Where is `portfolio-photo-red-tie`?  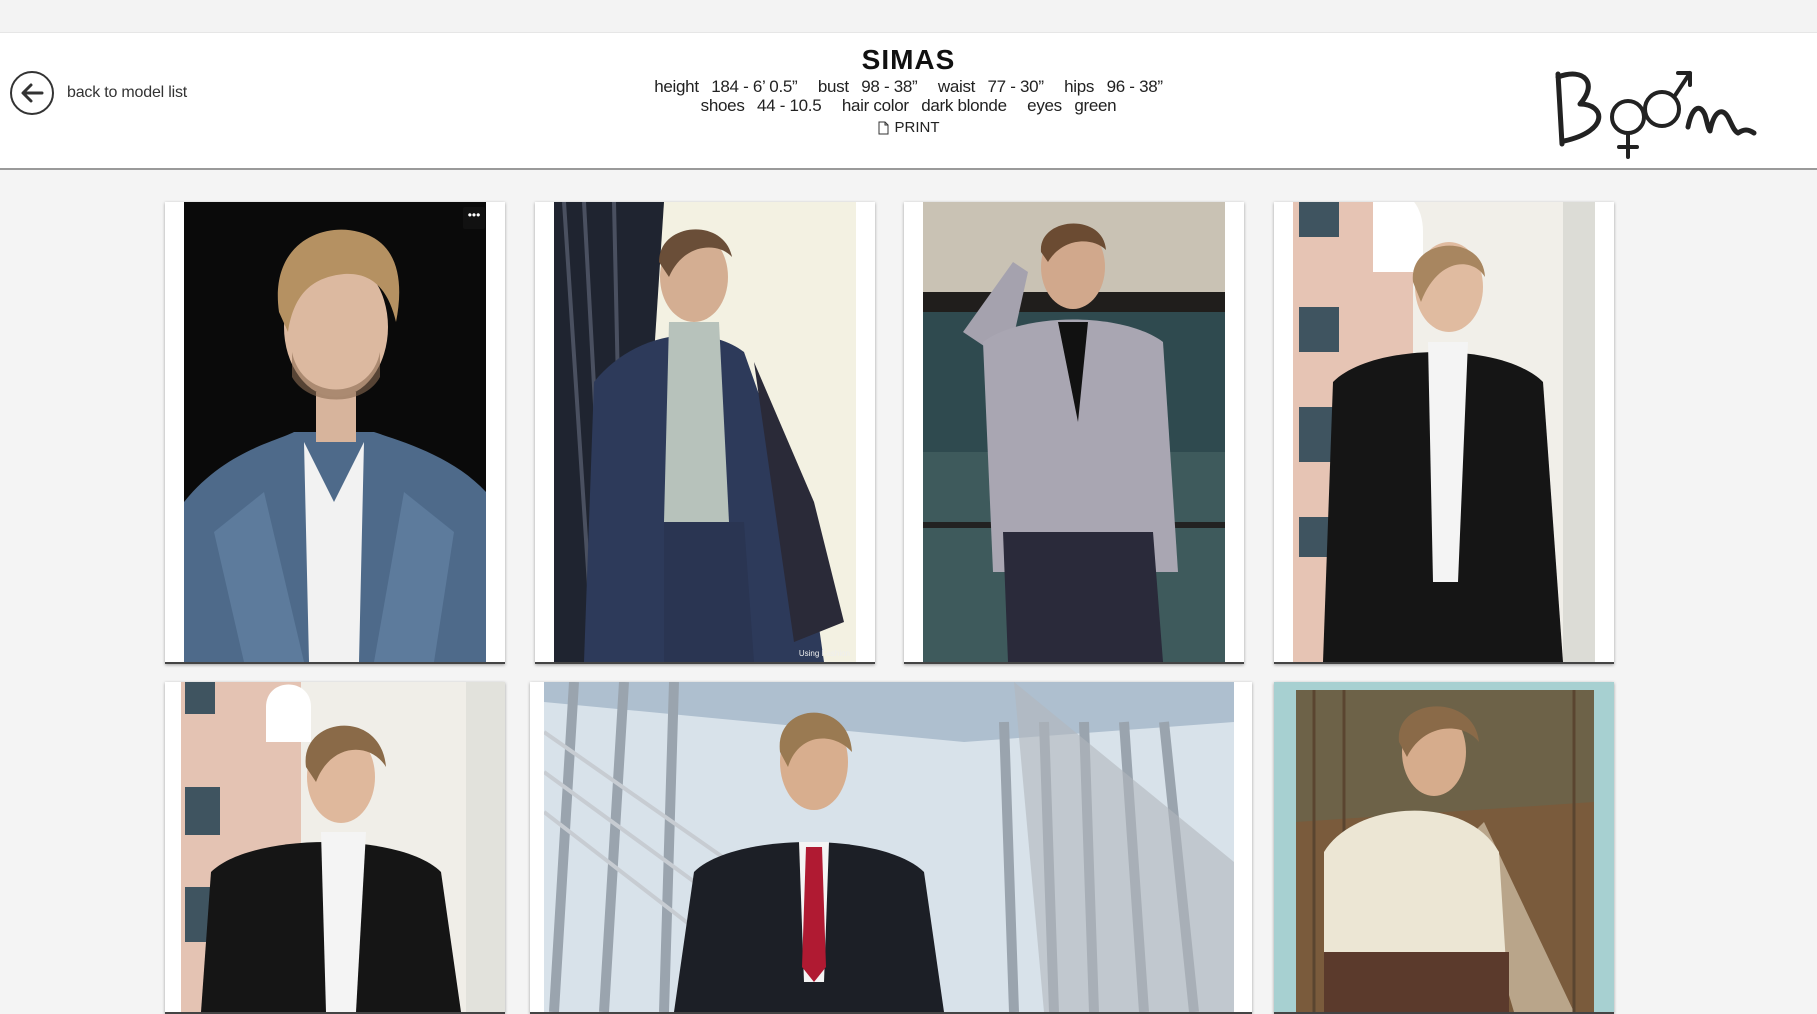 portfolio-photo-red-tie is located at coordinates (889, 847).